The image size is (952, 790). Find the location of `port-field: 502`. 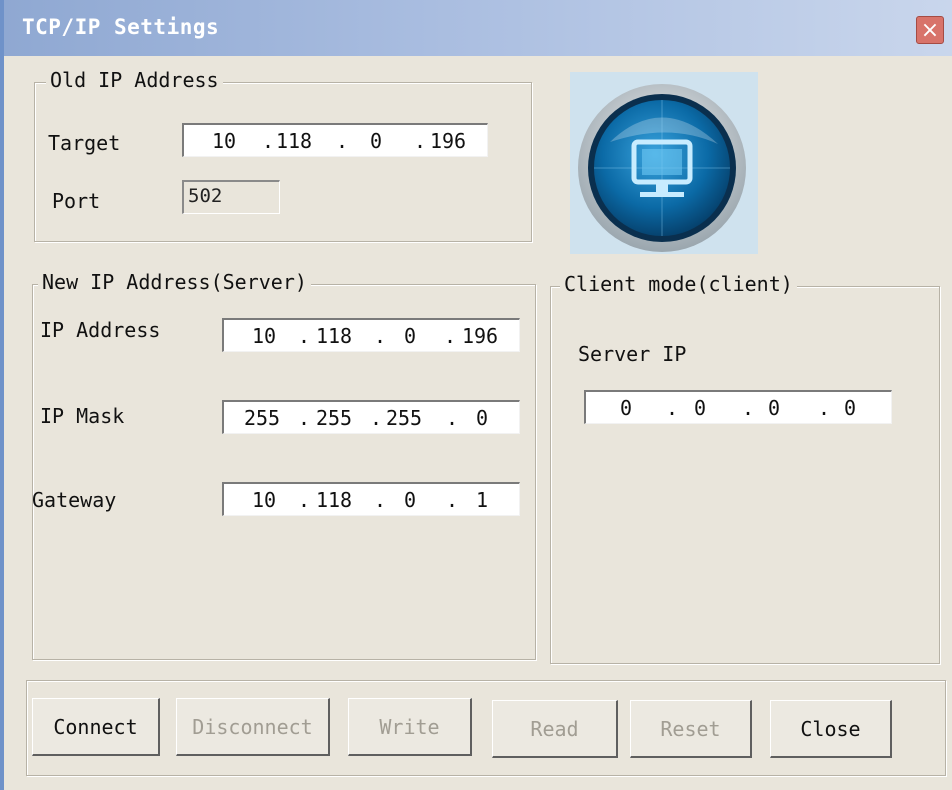

port-field: 502 is located at coordinates (231, 197).